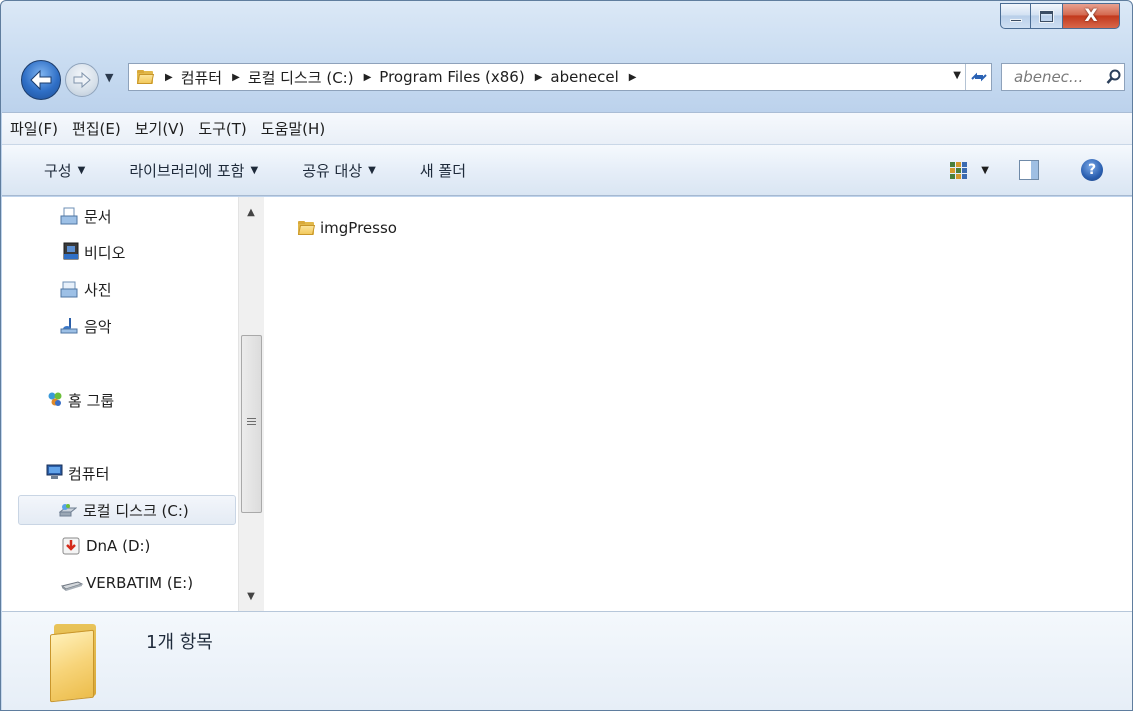 This screenshot has width=1133, height=711. I want to click on help-button: ?, so click(1092, 170).